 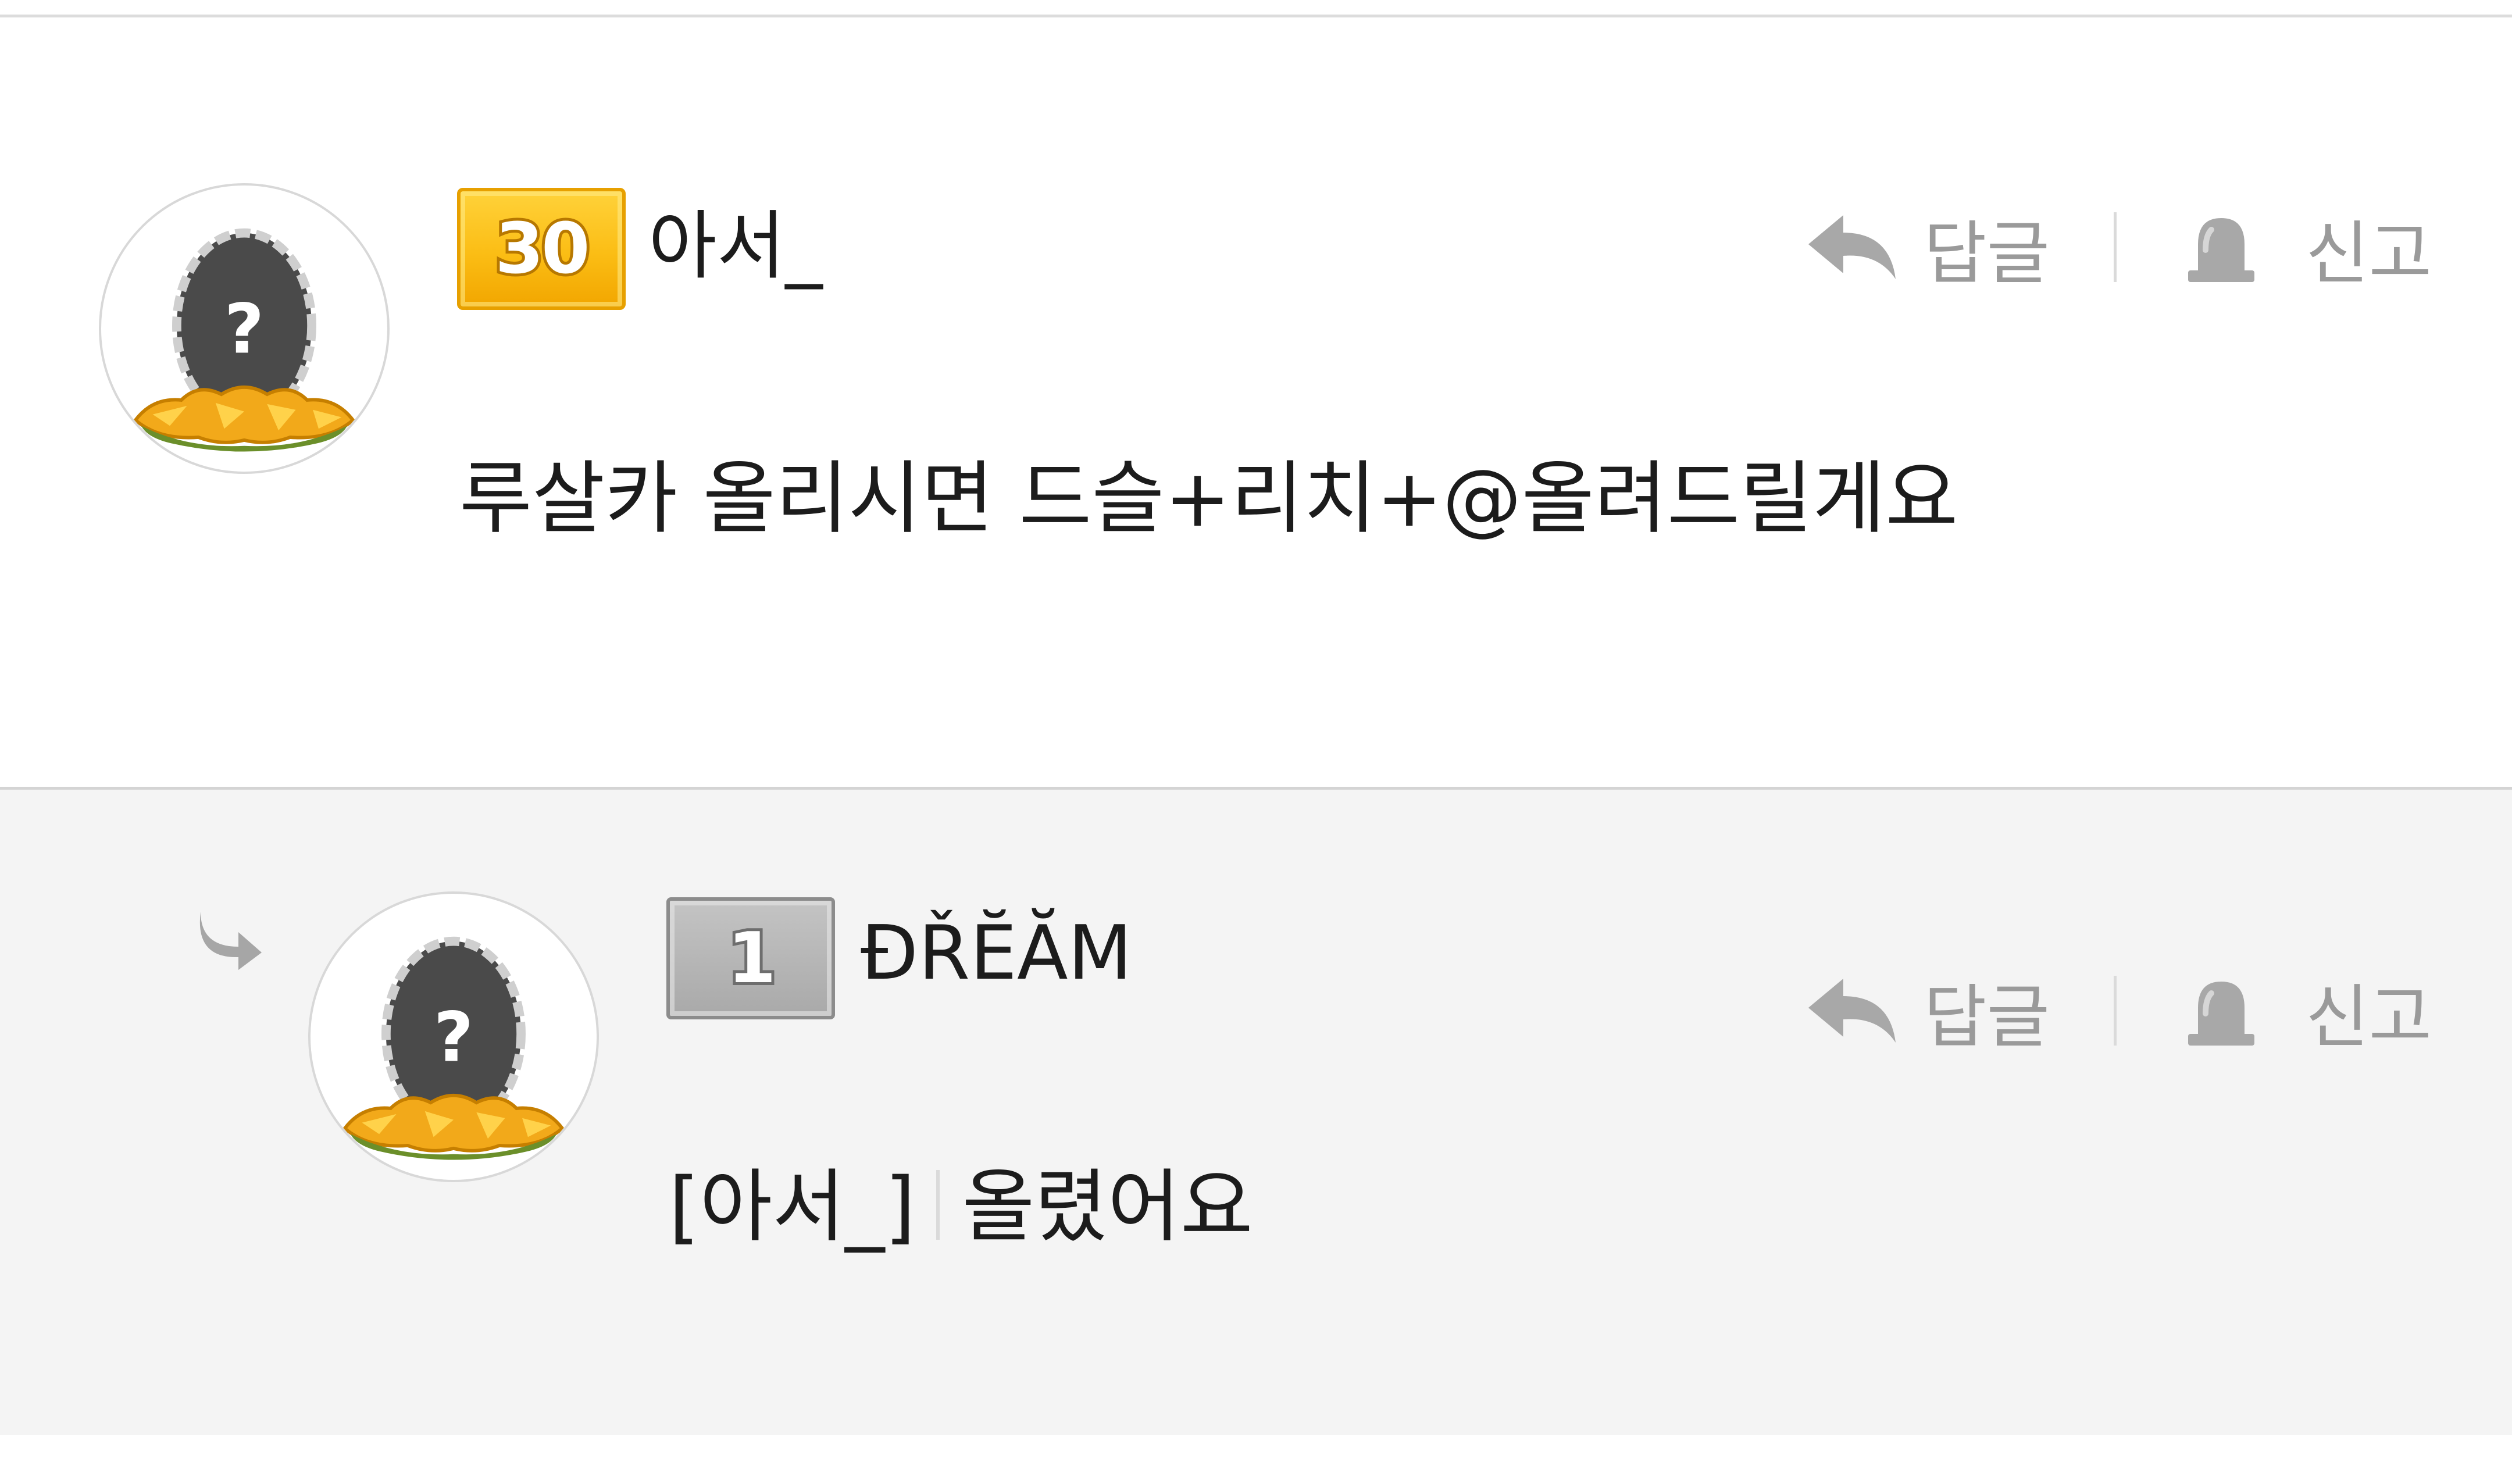 I want to click on level-badge: 30, so click(x=541, y=249).